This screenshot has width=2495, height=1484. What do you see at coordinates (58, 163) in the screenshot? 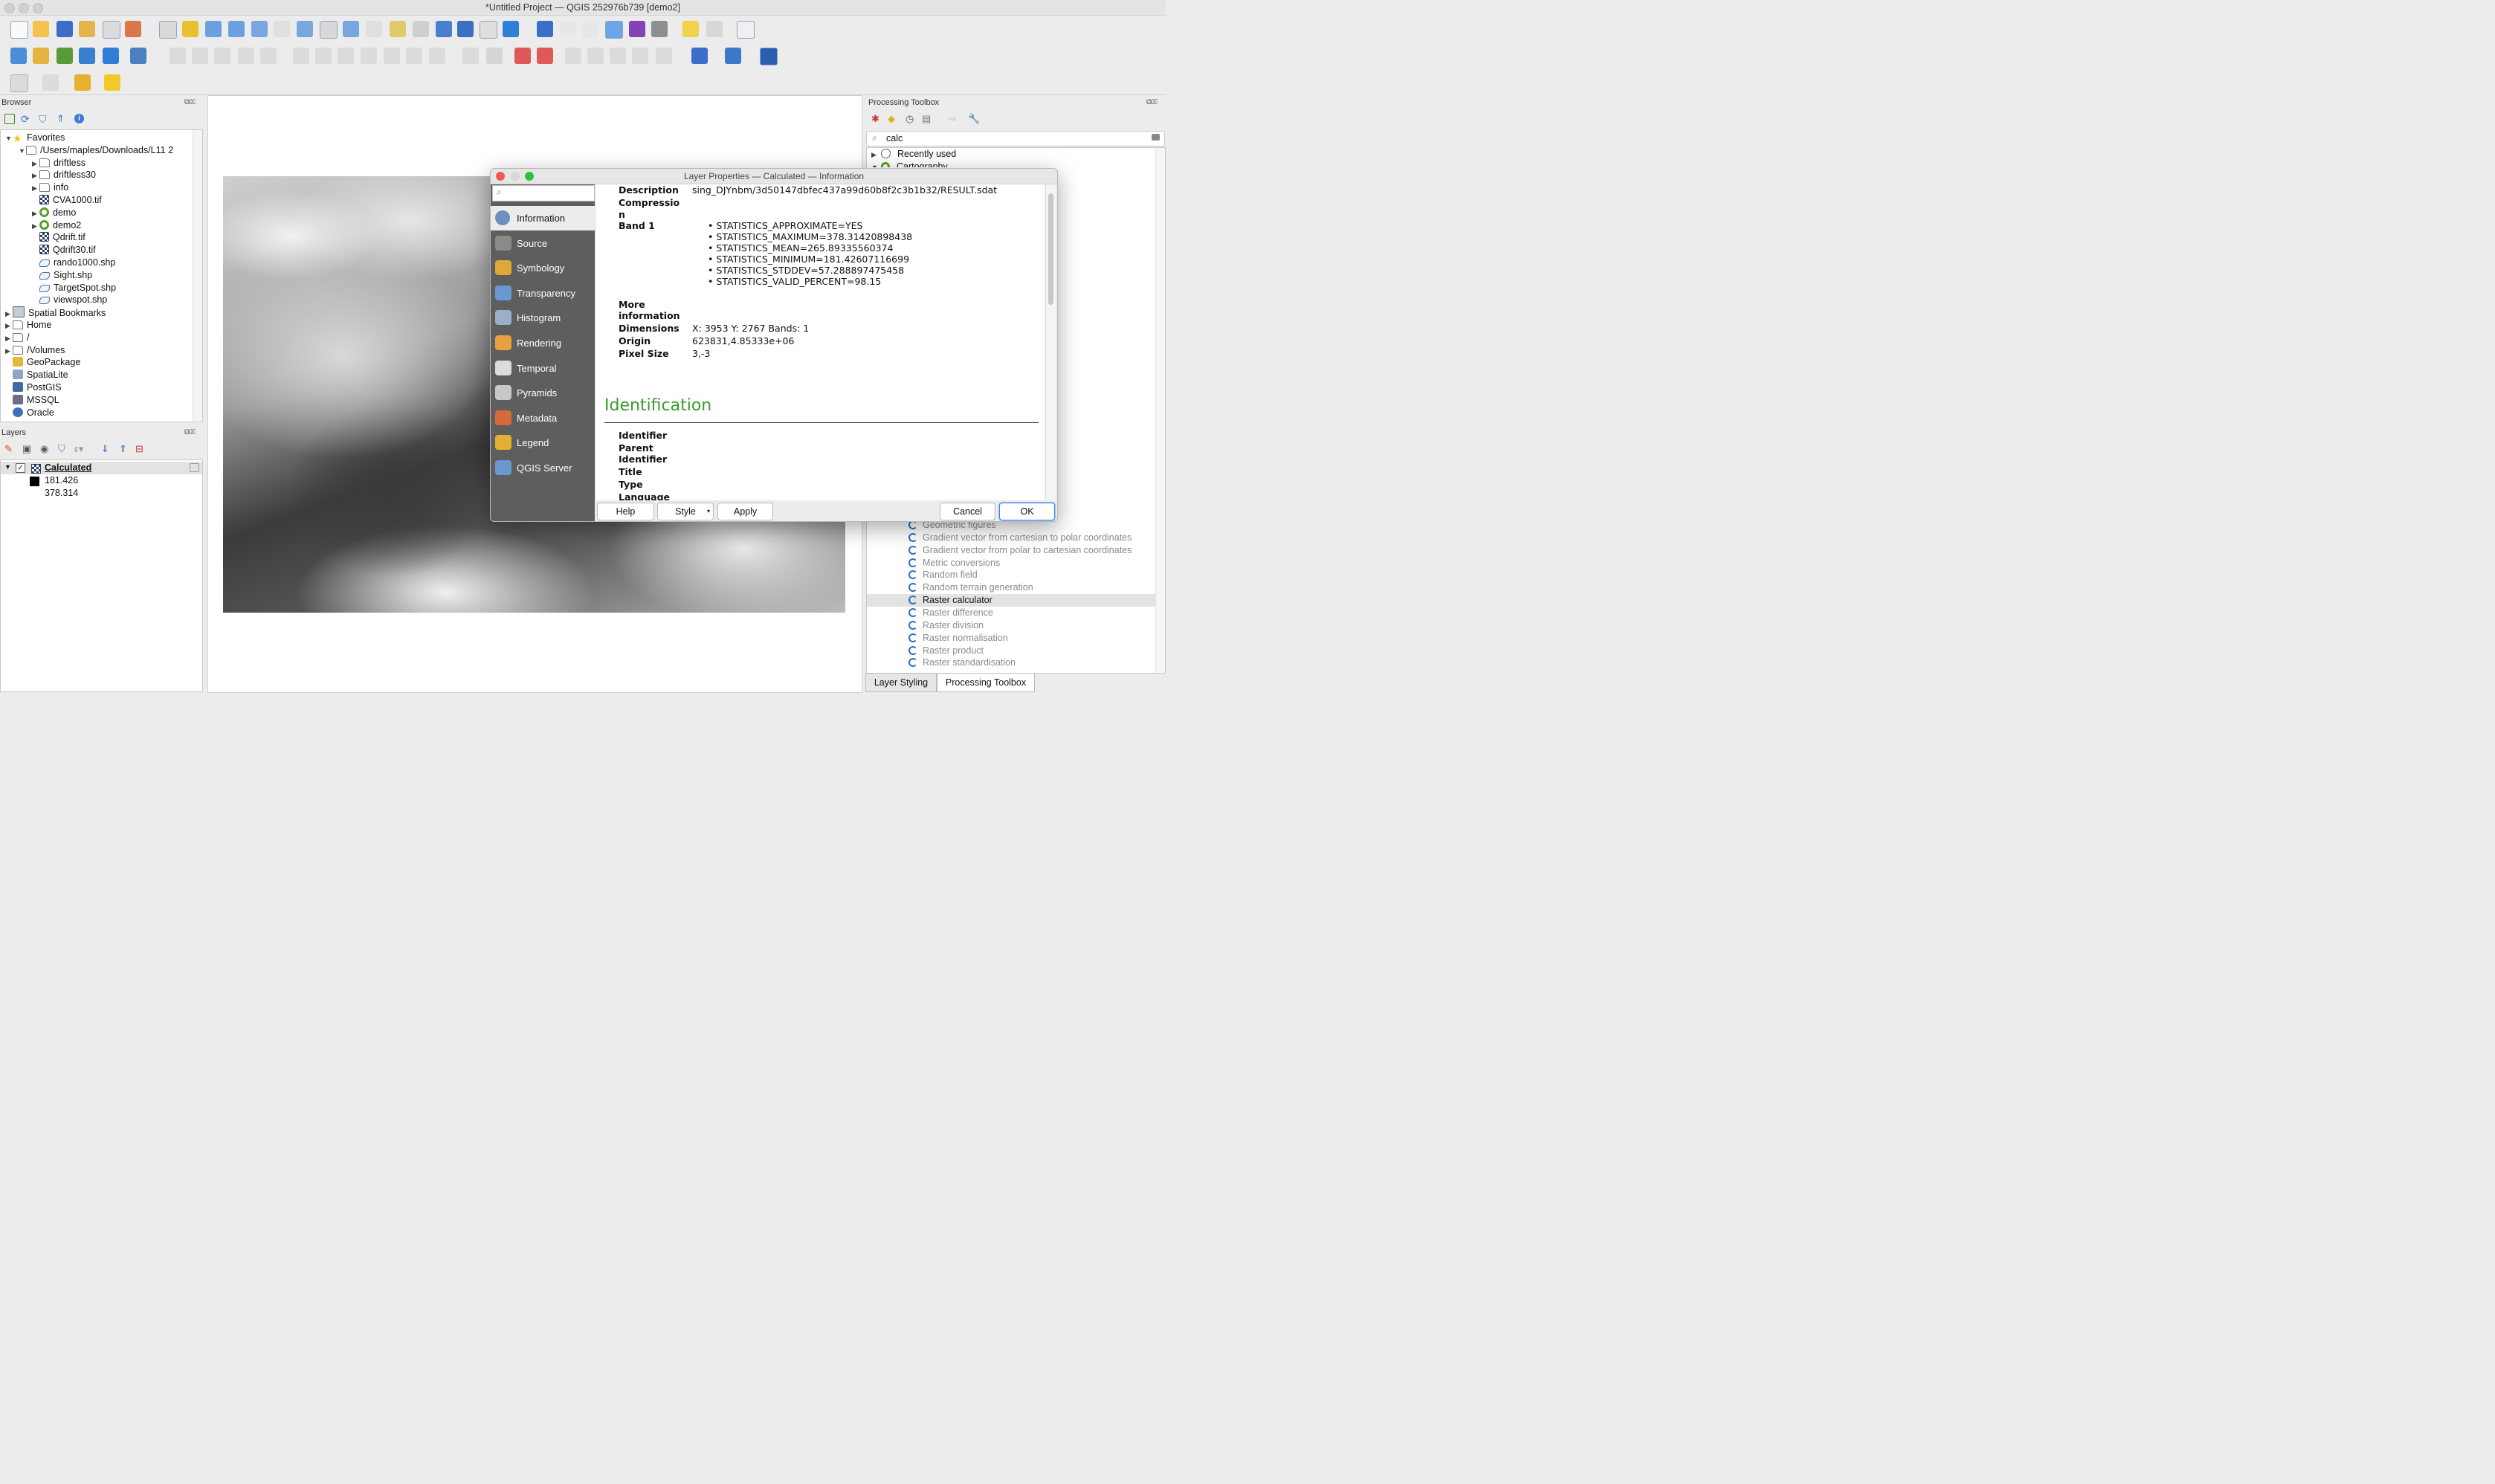
I see `browser-item: ▶ driftless` at bounding box center [58, 163].